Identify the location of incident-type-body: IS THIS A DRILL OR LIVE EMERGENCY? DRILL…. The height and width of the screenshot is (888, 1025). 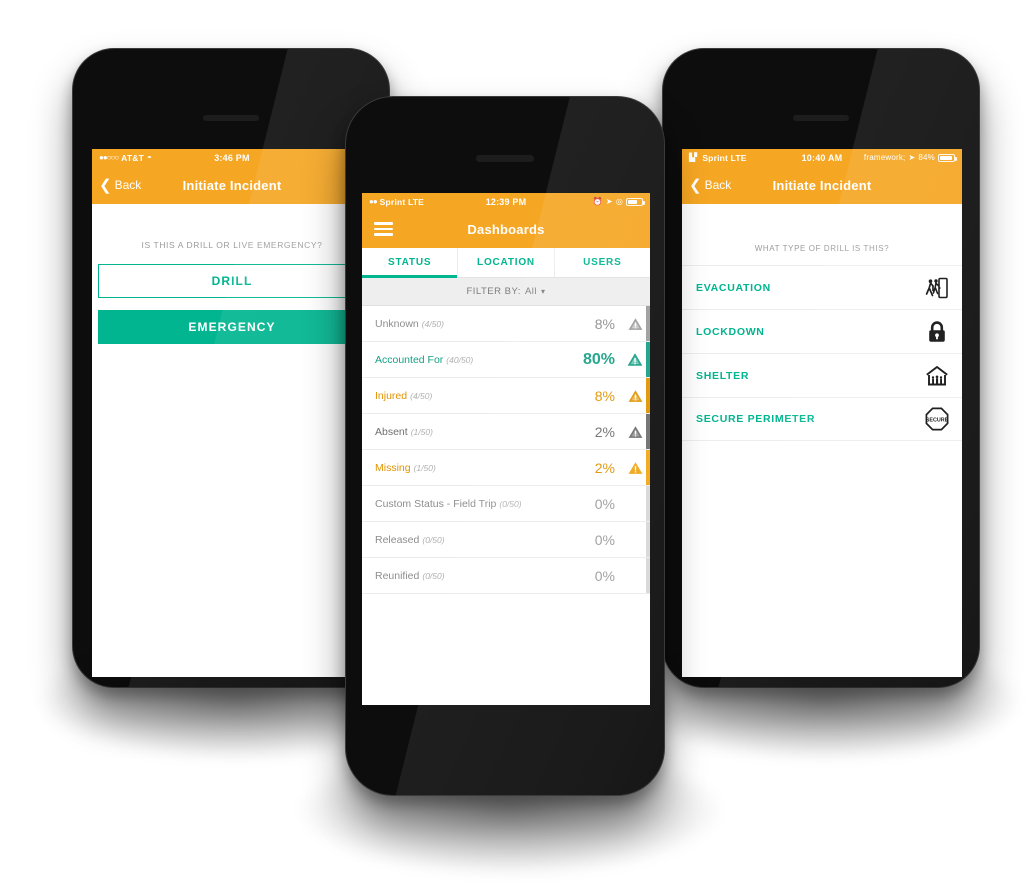
(232, 440).